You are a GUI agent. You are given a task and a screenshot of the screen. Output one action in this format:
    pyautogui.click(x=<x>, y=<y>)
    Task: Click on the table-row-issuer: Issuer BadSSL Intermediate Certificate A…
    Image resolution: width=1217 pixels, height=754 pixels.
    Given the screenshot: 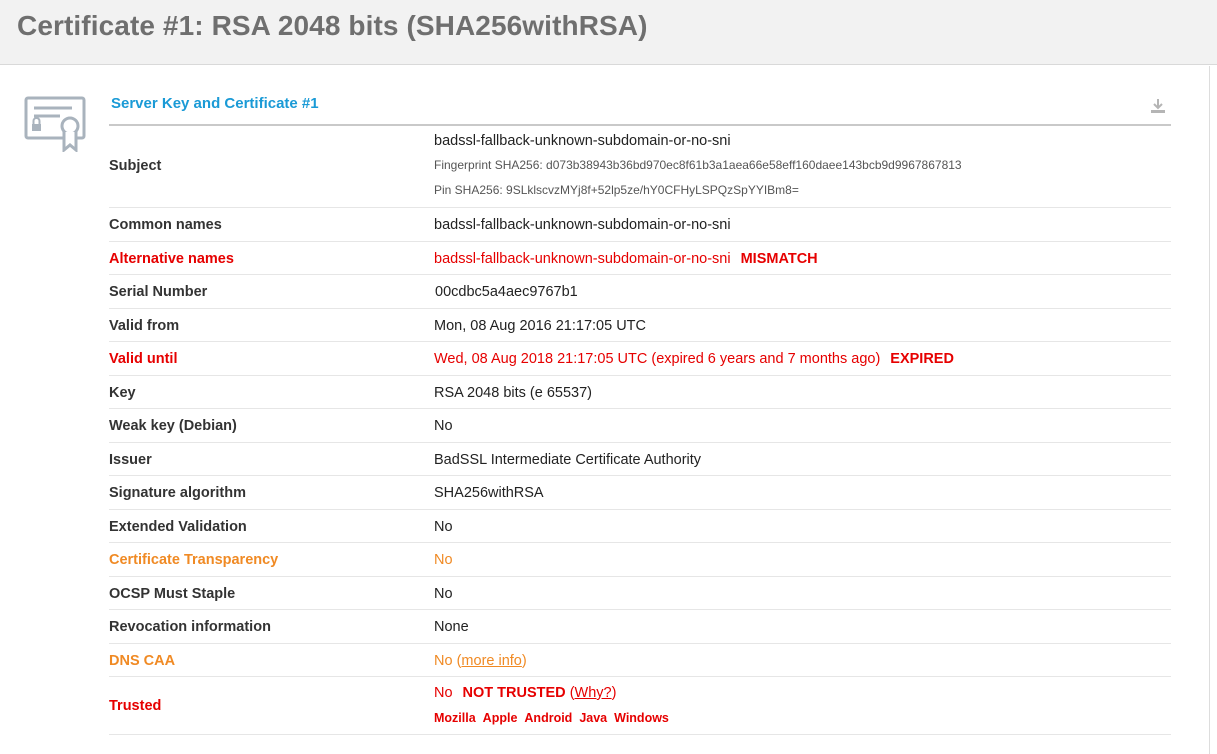 What is the action you would take?
    pyautogui.click(x=640, y=459)
    